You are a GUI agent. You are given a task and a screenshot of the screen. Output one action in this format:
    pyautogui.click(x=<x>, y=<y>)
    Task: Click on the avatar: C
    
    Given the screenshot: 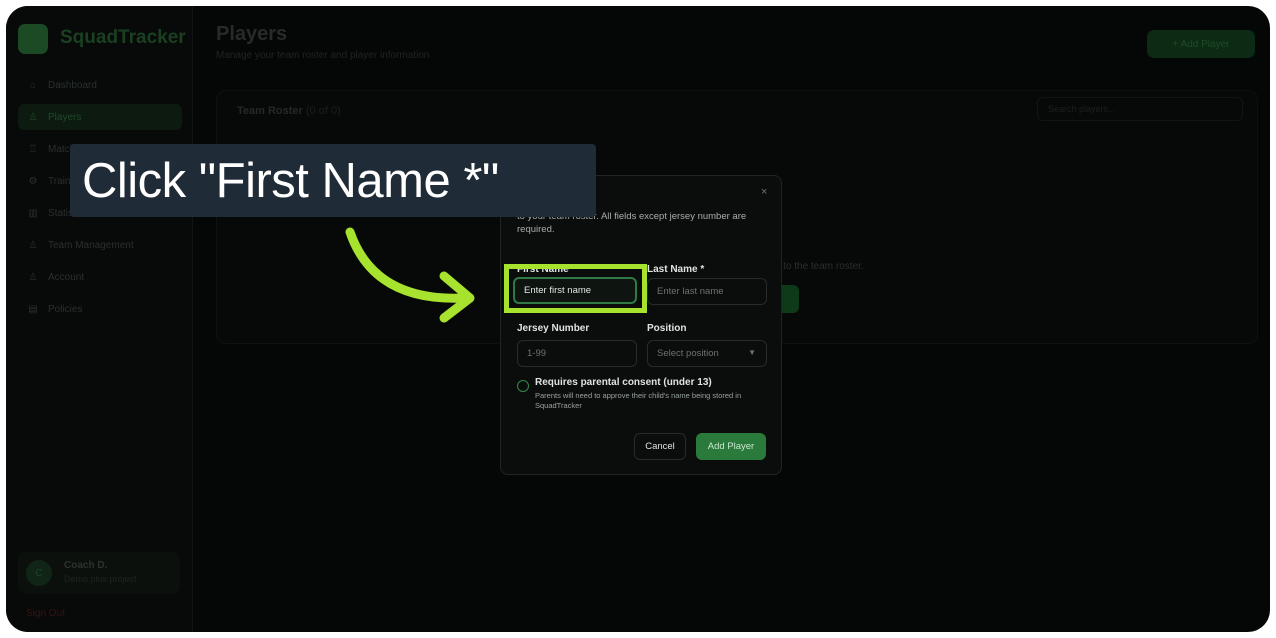 What is the action you would take?
    pyautogui.click(x=39, y=573)
    